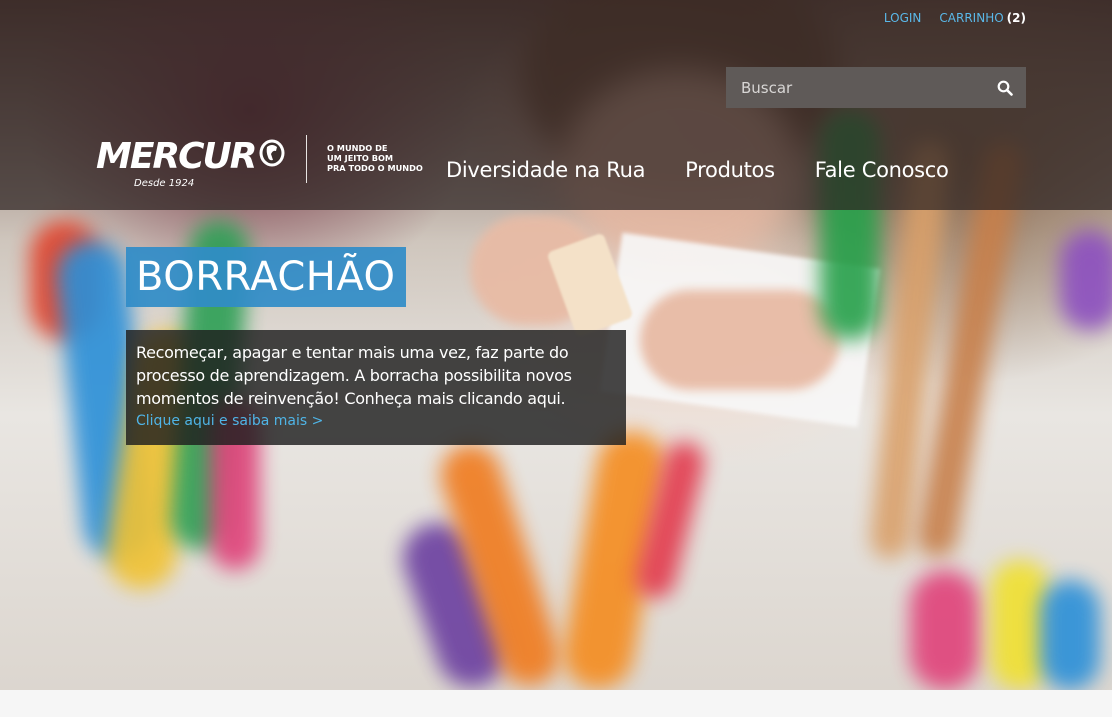 This screenshot has width=1112, height=717. Describe the element at coordinates (855, 87) in the screenshot. I see `search-input` at that location.